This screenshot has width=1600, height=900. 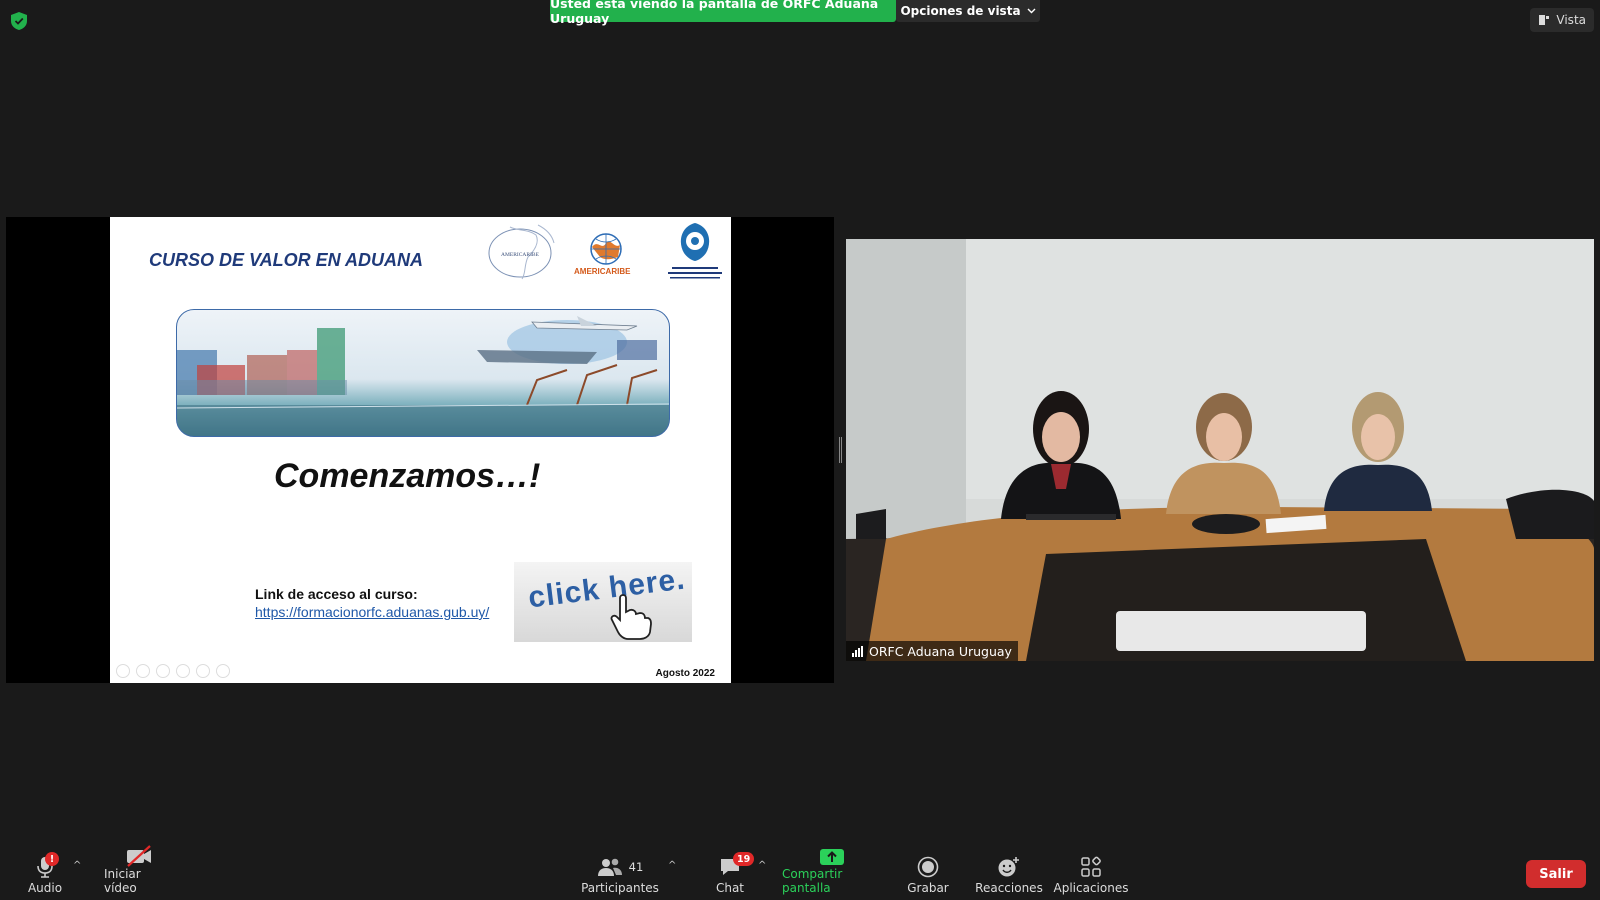 I want to click on logistics-illustration, so click(x=423, y=376).